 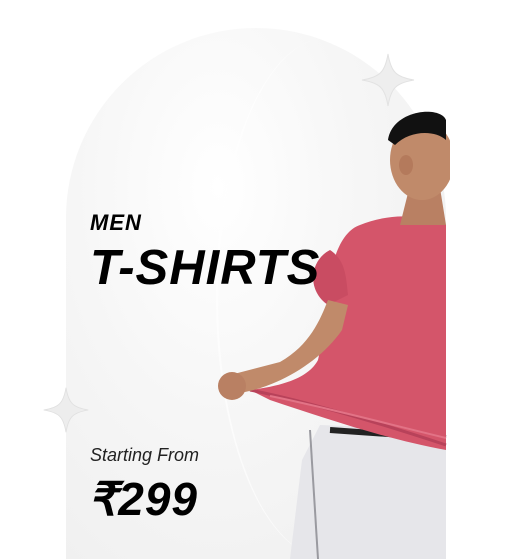 What do you see at coordinates (145, 455) in the screenshot?
I see `starting-from-label: Starting From` at bounding box center [145, 455].